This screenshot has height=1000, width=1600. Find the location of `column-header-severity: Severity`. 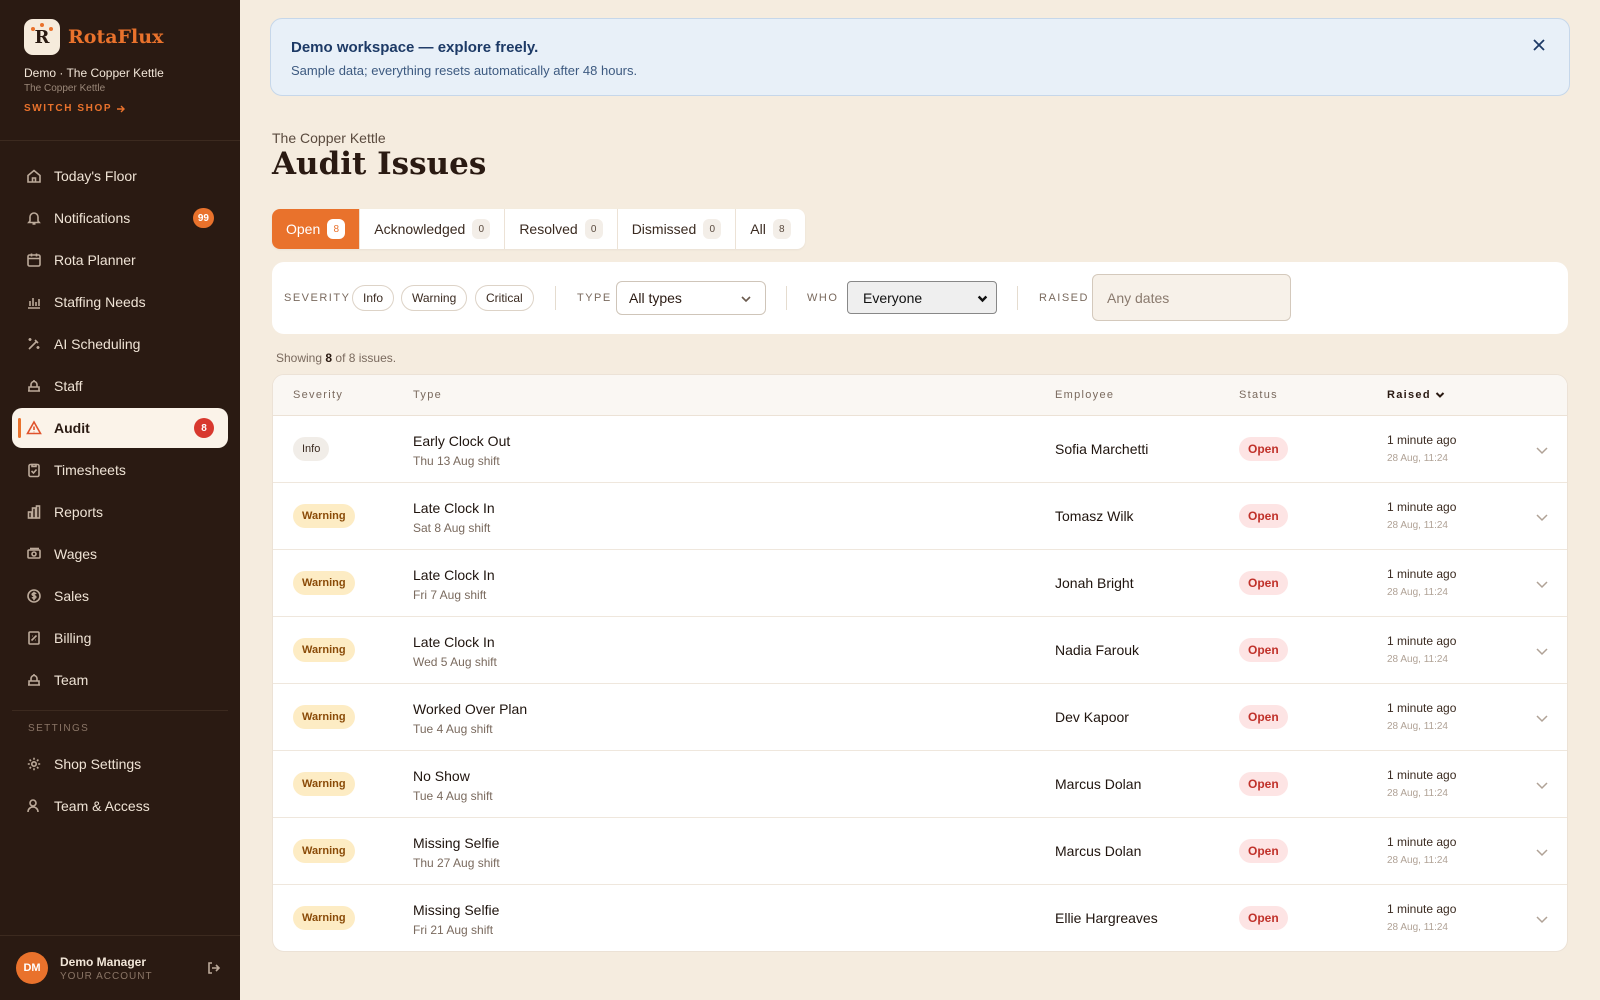

column-header-severity: Severity is located at coordinates (318, 395).